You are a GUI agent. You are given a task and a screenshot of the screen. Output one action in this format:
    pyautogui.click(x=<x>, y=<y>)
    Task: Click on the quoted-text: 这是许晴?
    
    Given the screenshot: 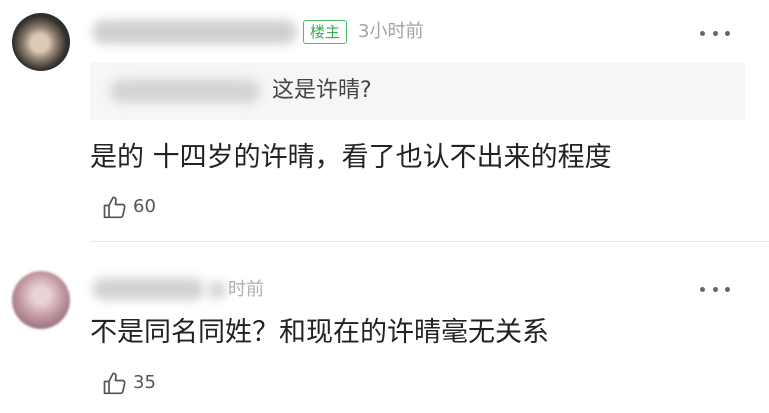 What is the action you would take?
    pyautogui.click(x=322, y=90)
    